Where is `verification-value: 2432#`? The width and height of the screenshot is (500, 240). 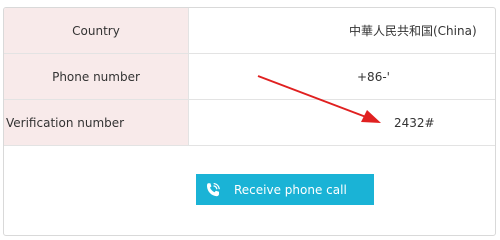
verification-value: 2432# is located at coordinates (414, 122).